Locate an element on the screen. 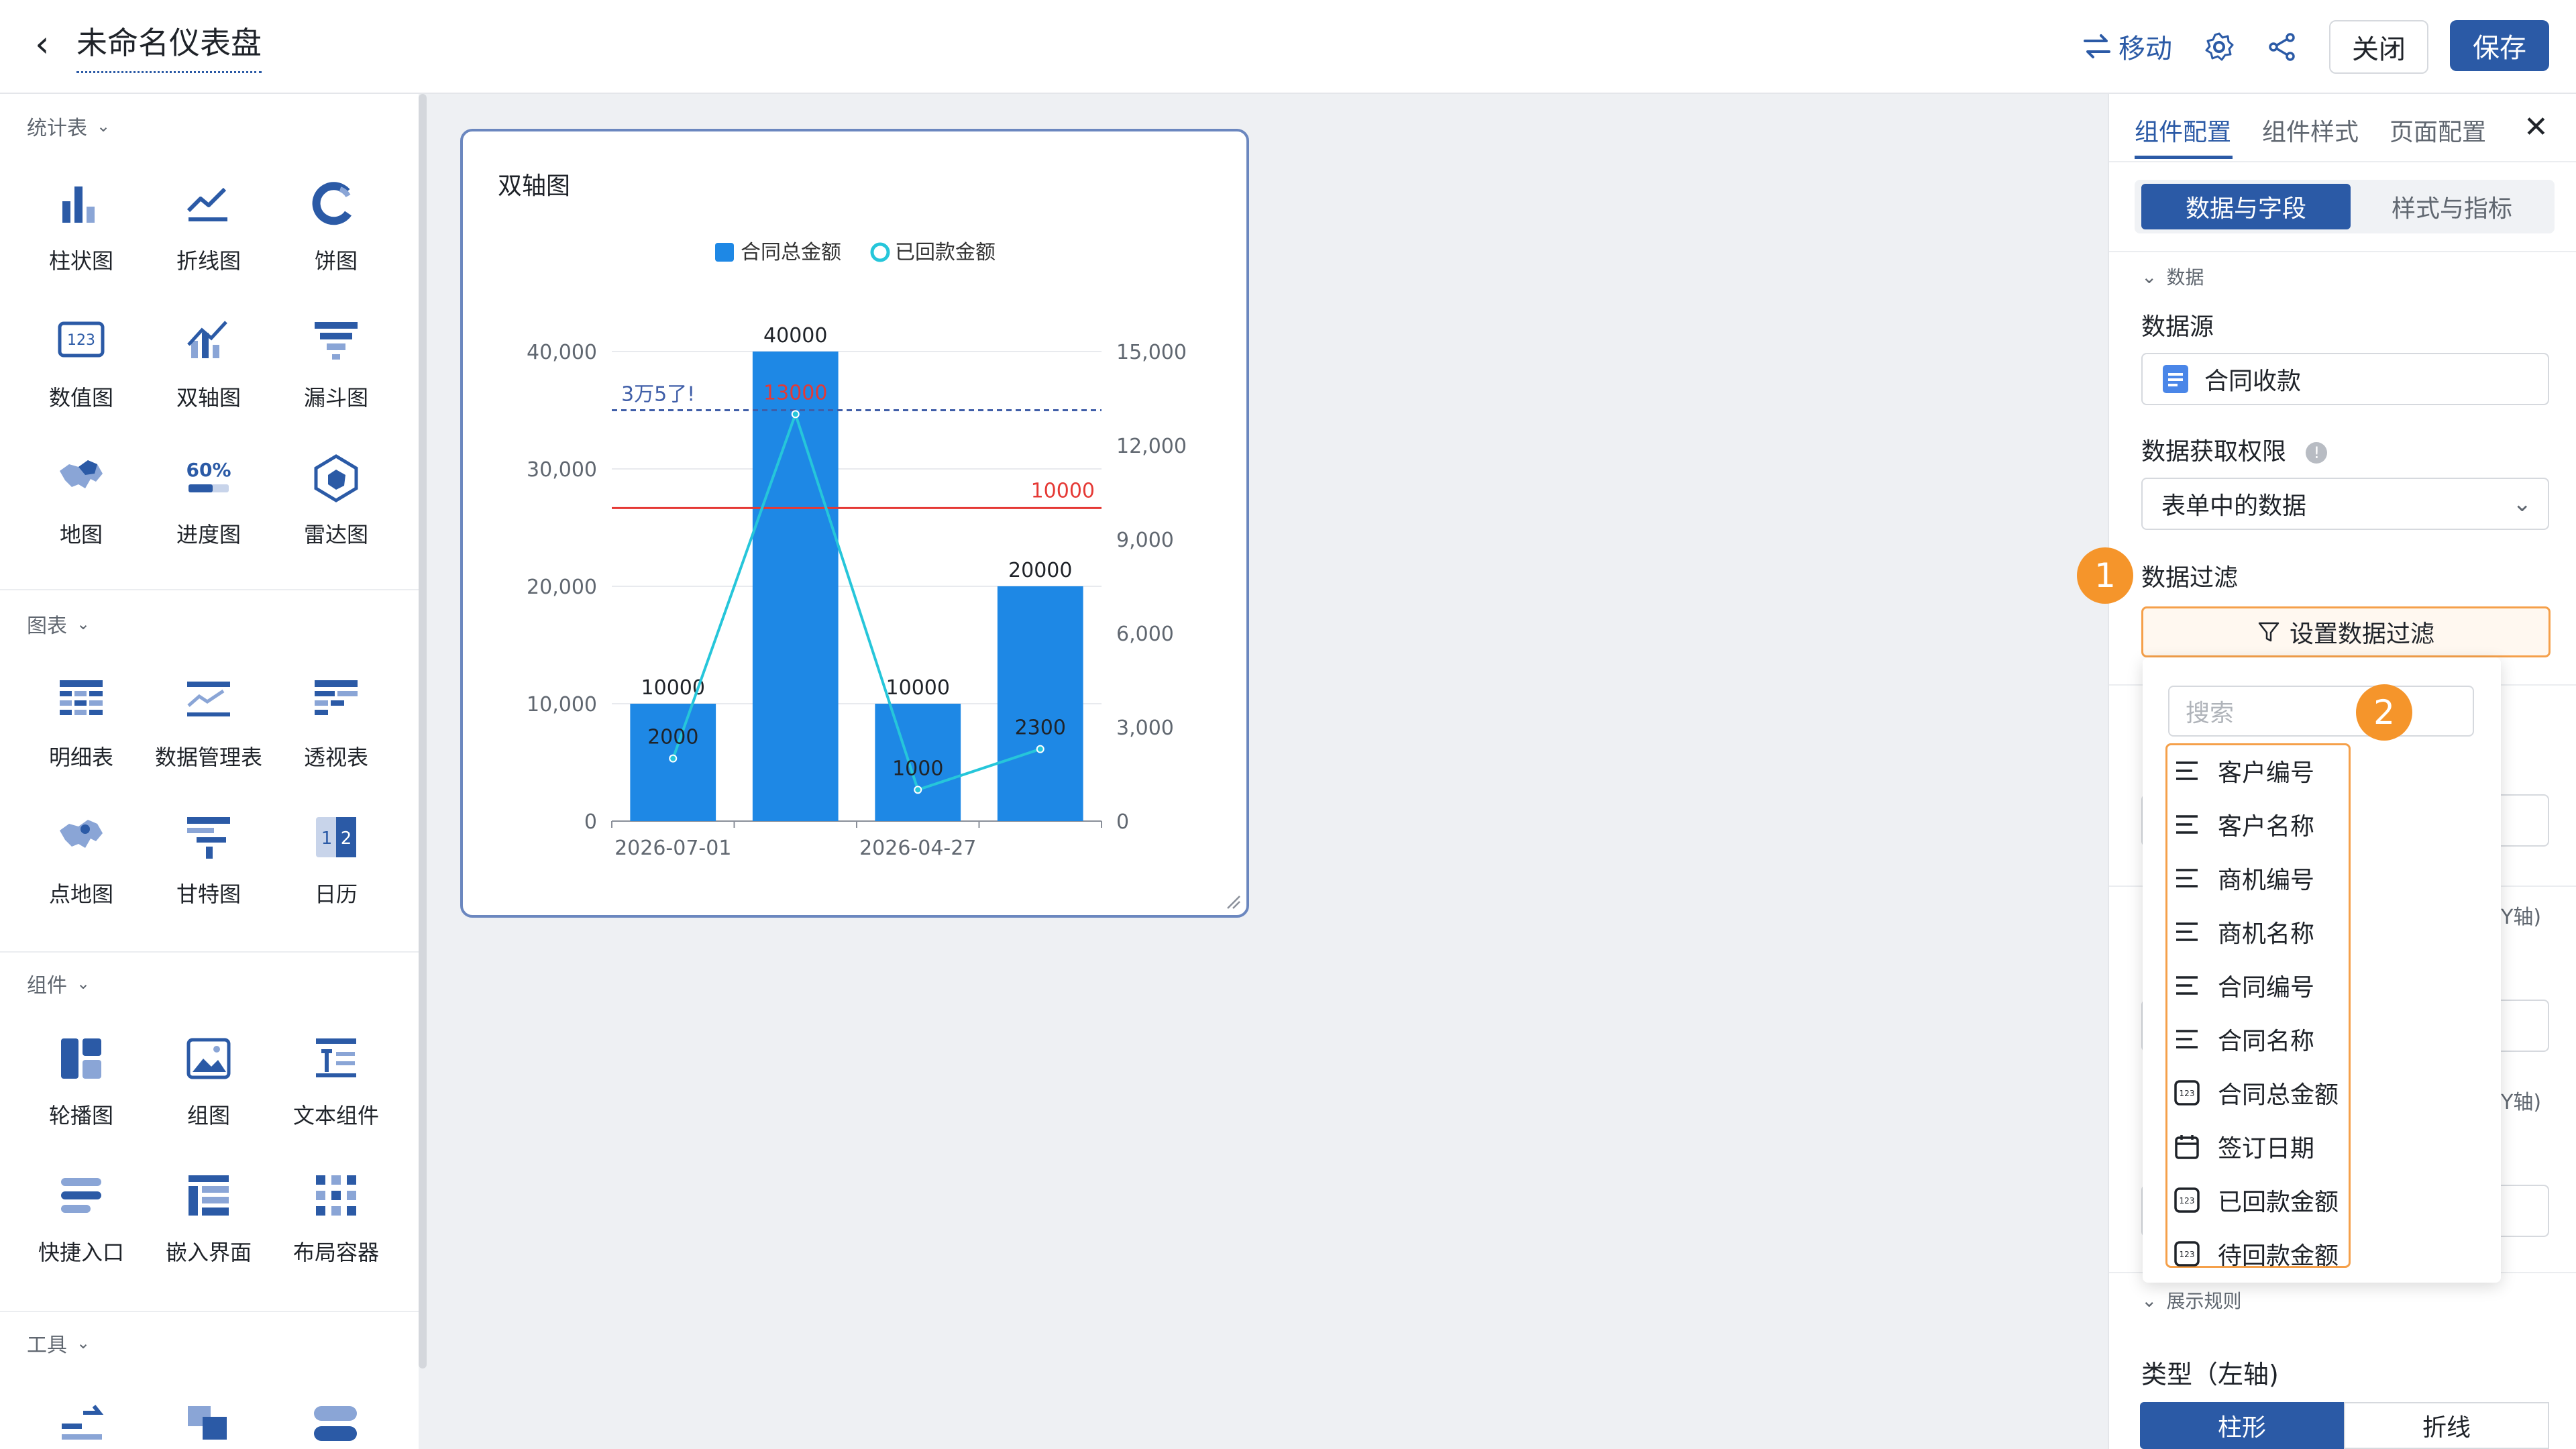 The width and height of the screenshot is (2576, 1449). page-title: 未命名仪表盘 is located at coordinates (169, 46).